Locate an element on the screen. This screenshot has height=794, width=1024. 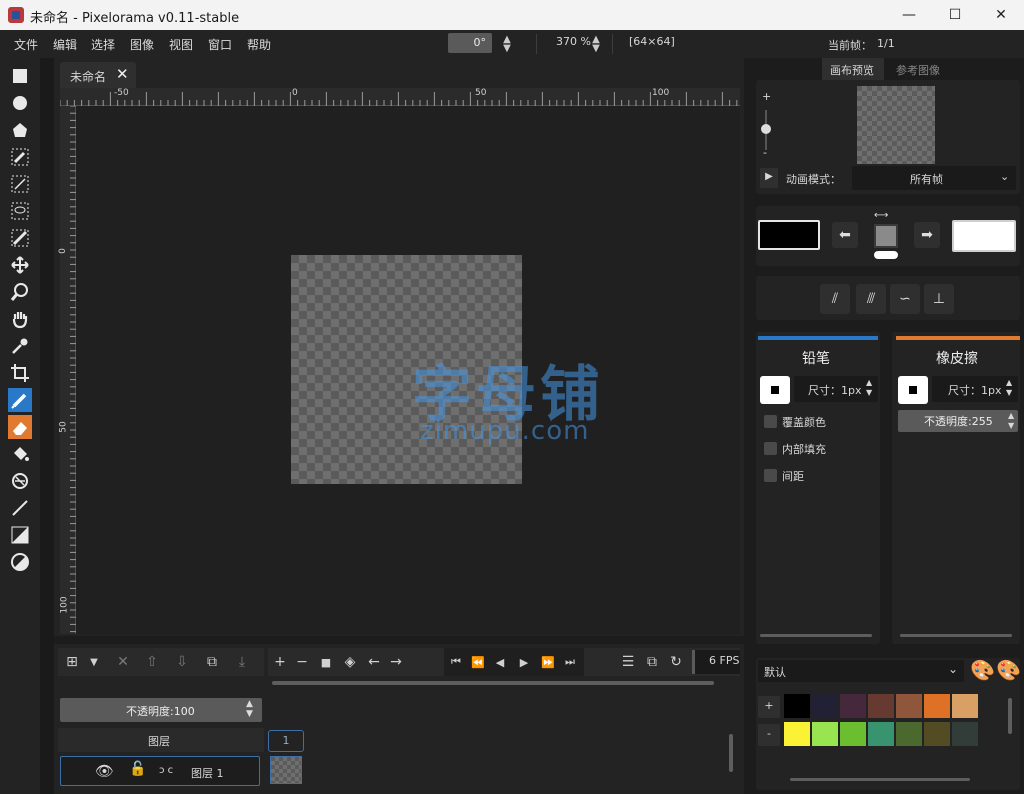
visibility-eye-icon: 👁 is located at coordinates (104, 771).